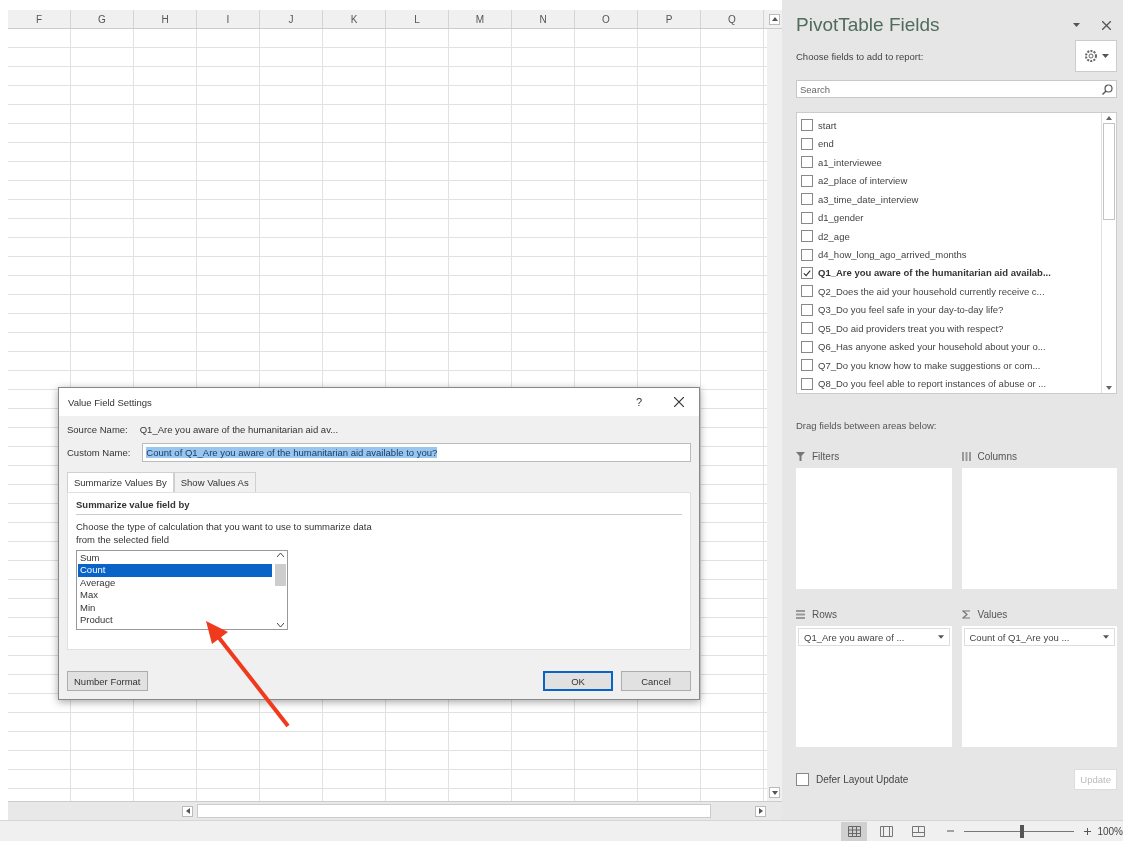  What do you see at coordinates (956, 89) in the screenshot?
I see `search-field: Search` at bounding box center [956, 89].